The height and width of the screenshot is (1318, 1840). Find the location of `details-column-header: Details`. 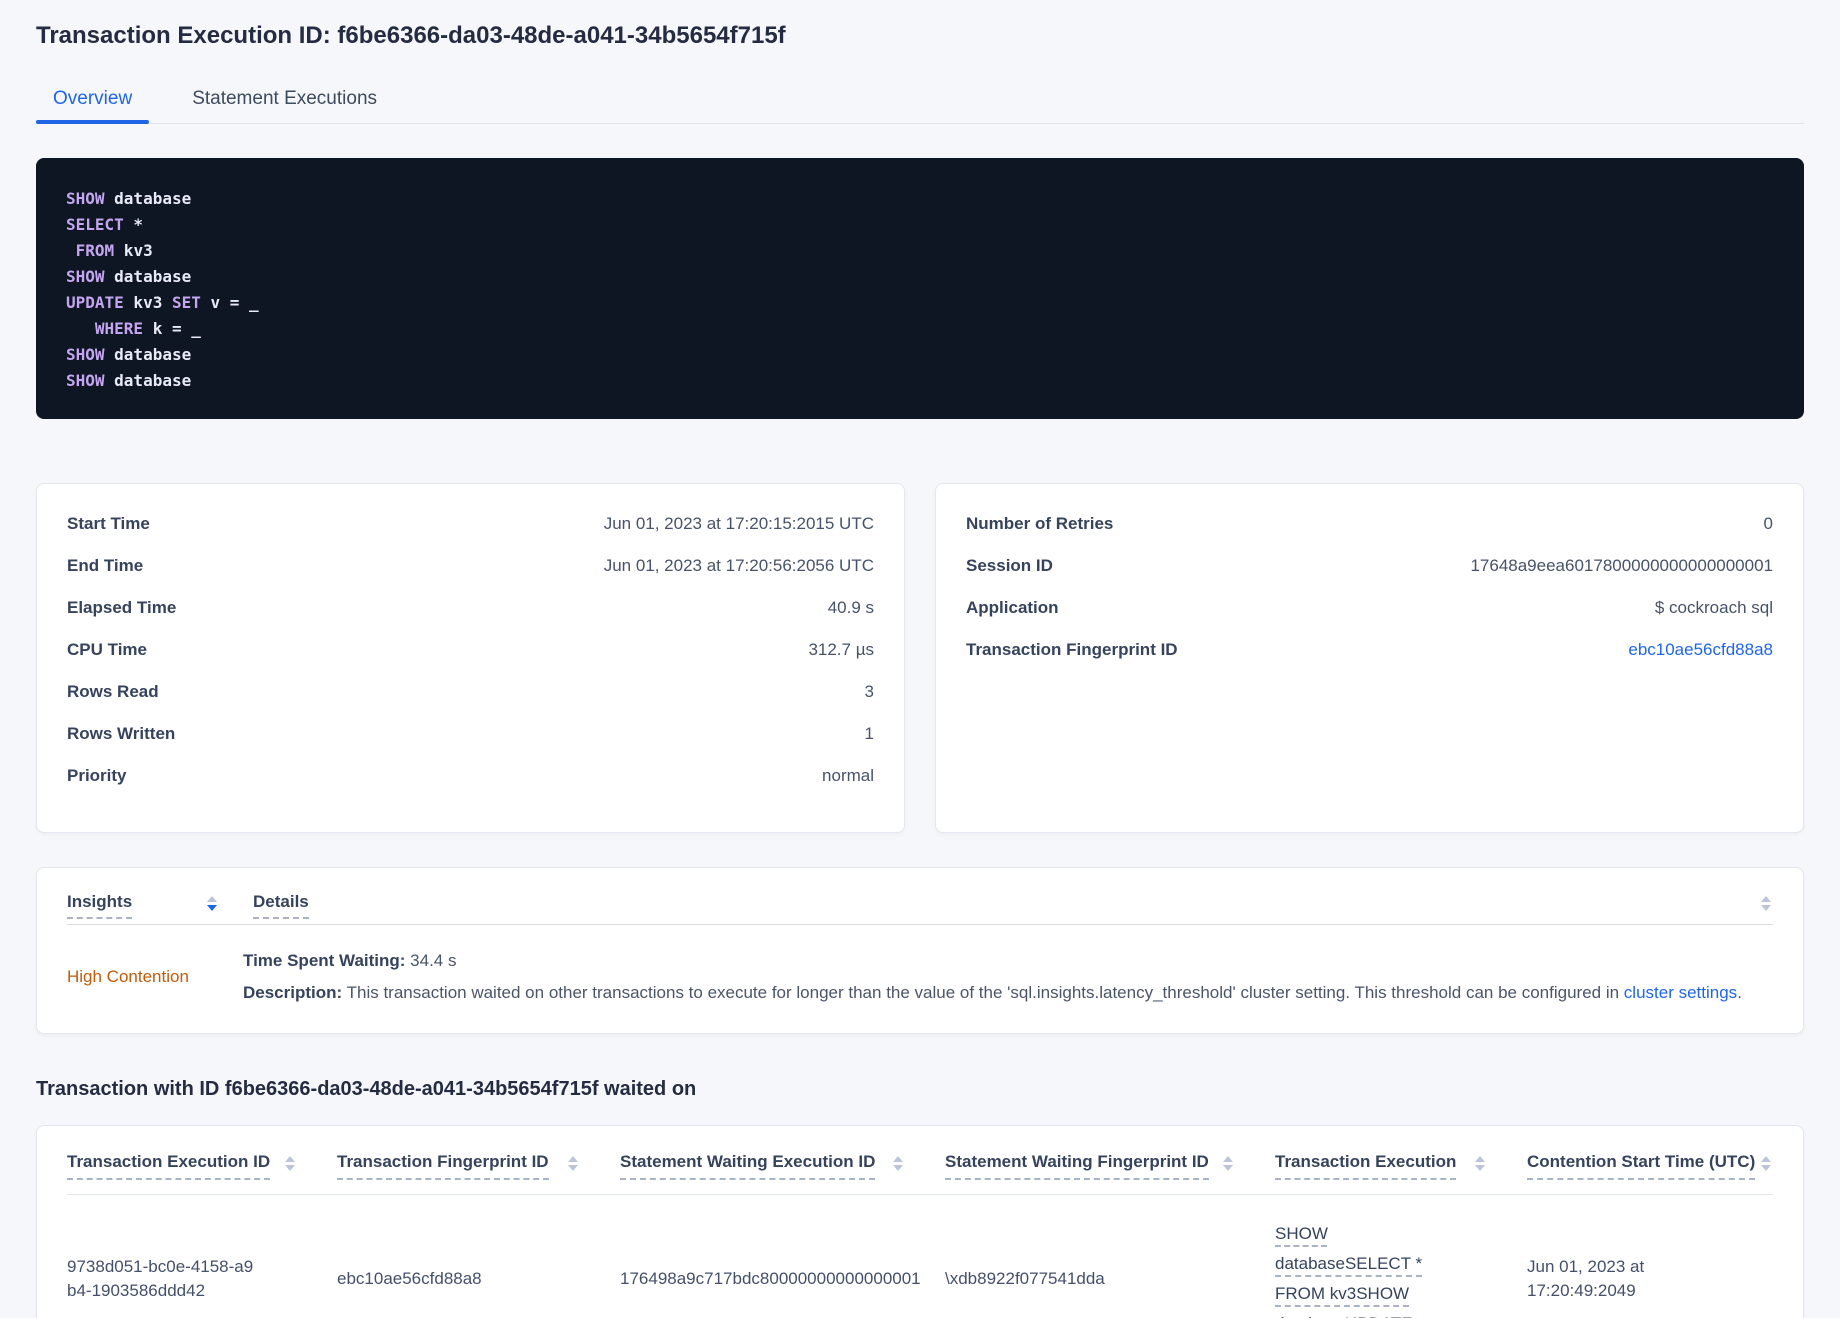

details-column-header: Details is located at coordinates (281, 905).